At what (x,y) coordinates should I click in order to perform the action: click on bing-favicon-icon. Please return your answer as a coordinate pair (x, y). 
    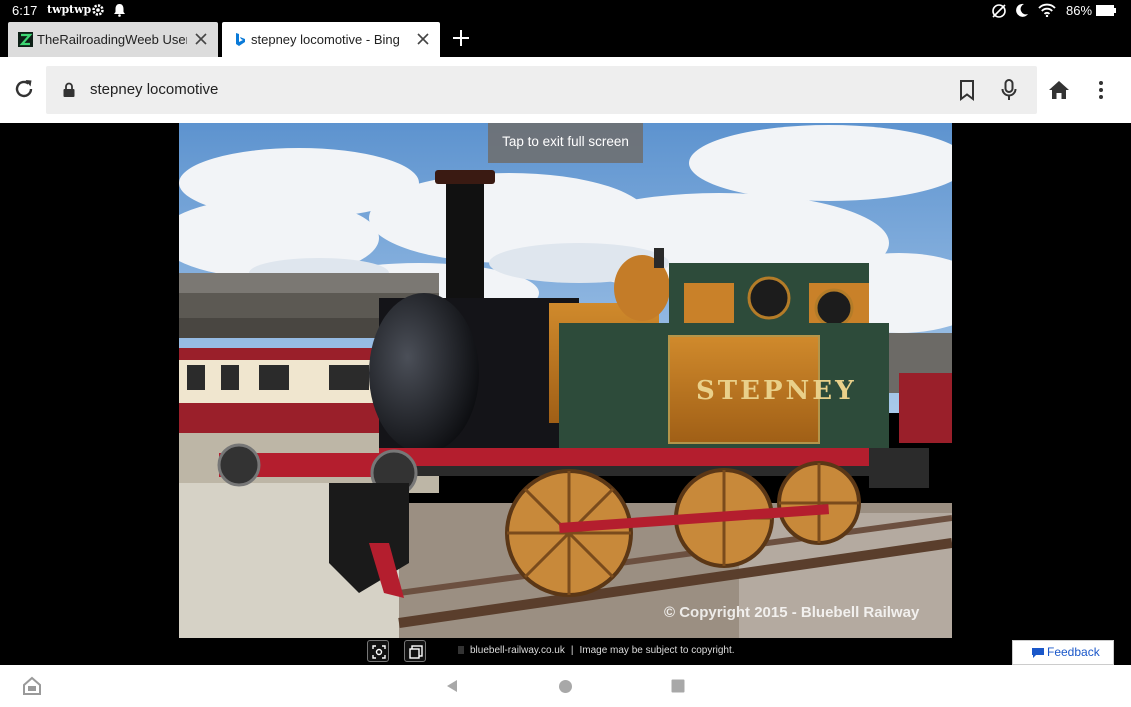
    Looking at the image, I should click on (240, 39).